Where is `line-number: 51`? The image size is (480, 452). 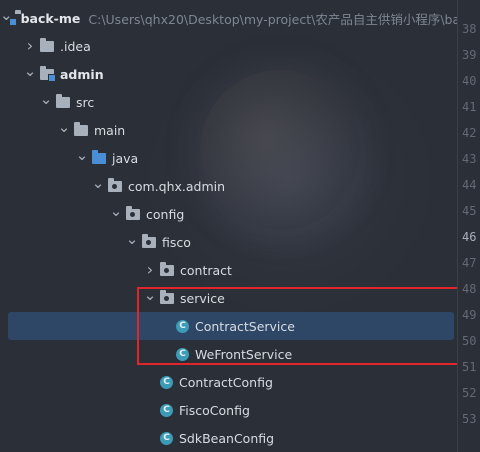 line-number: 51 is located at coordinates (469, 367).